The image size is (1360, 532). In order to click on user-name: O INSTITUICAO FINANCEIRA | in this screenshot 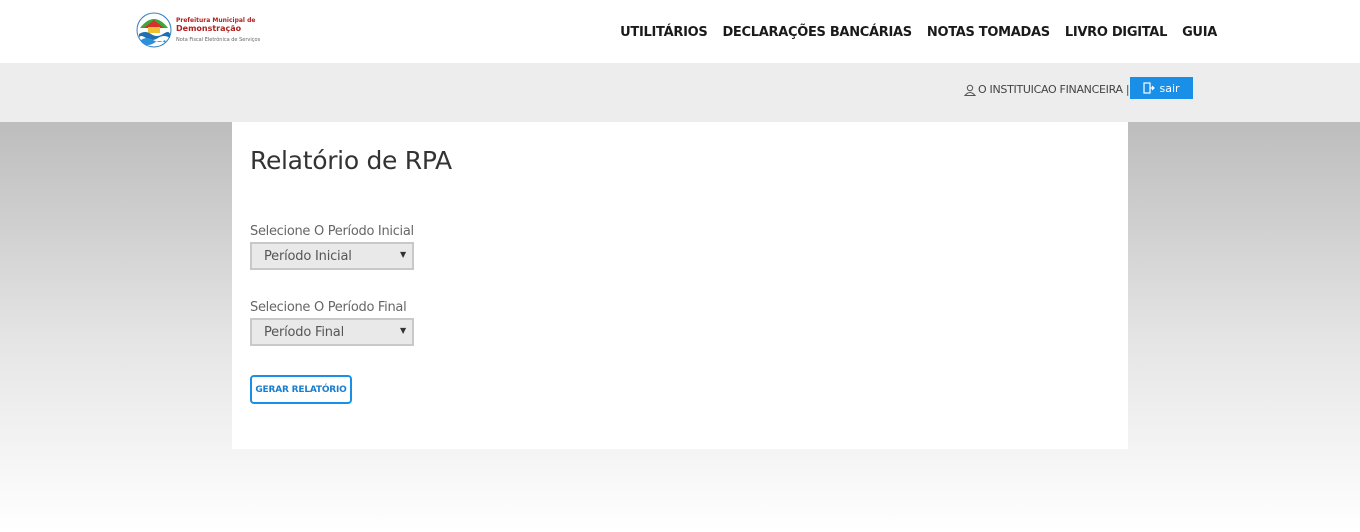, I will do `click(1054, 89)`.